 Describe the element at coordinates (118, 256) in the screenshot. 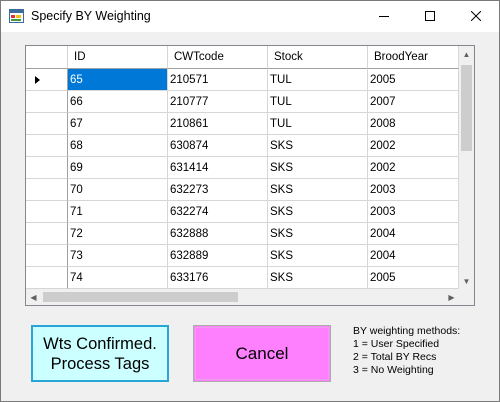

I see `cell-id: 73` at that location.